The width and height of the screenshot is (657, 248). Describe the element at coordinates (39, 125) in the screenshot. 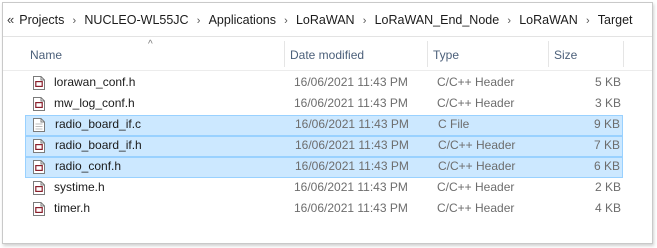

I see `c-file-icon` at that location.